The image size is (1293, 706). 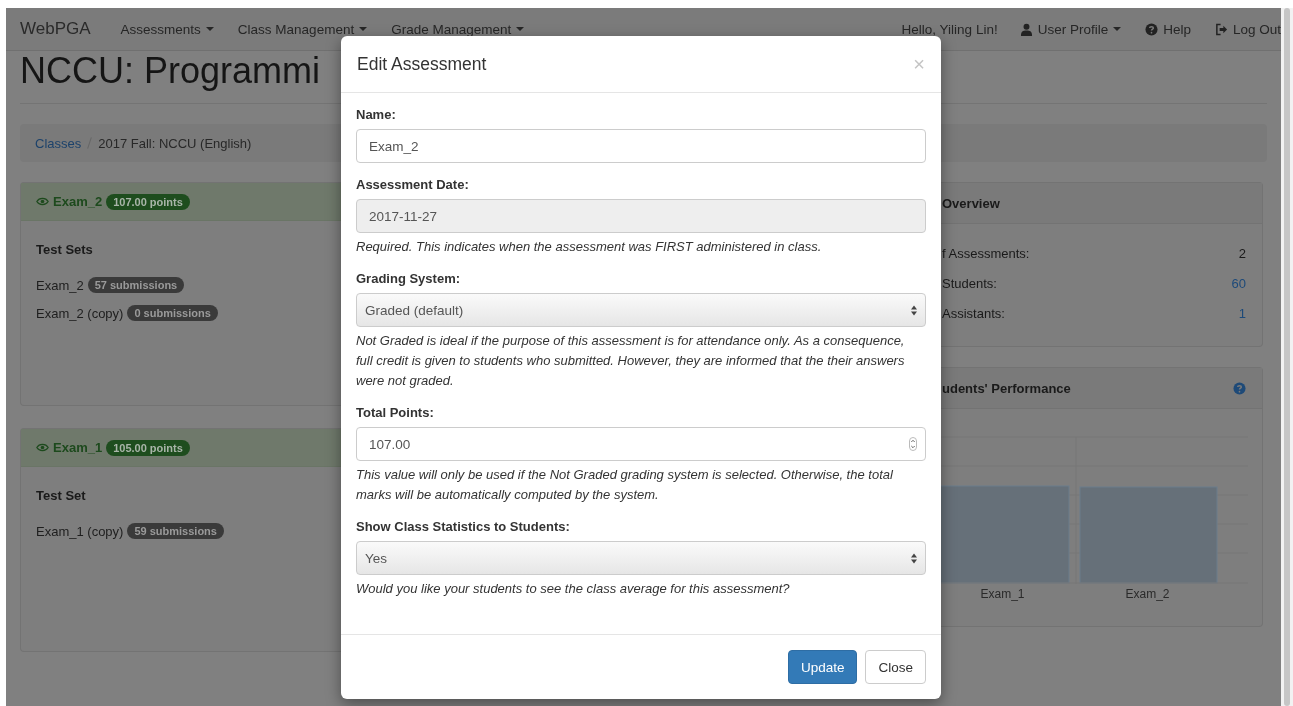 What do you see at coordinates (573, 589) in the screenshot?
I see `help-text: Would you like your students to see the class average for this assessment?` at bounding box center [573, 589].